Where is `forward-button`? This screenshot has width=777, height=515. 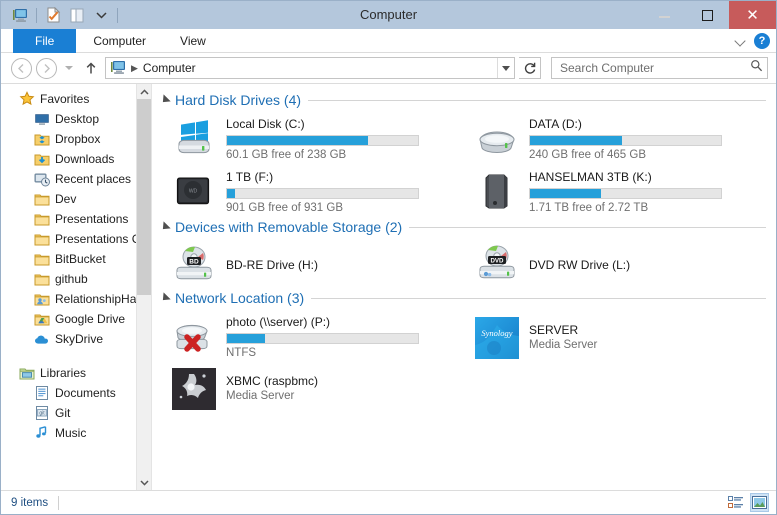 forward-button is located at coordinates (46, 68).